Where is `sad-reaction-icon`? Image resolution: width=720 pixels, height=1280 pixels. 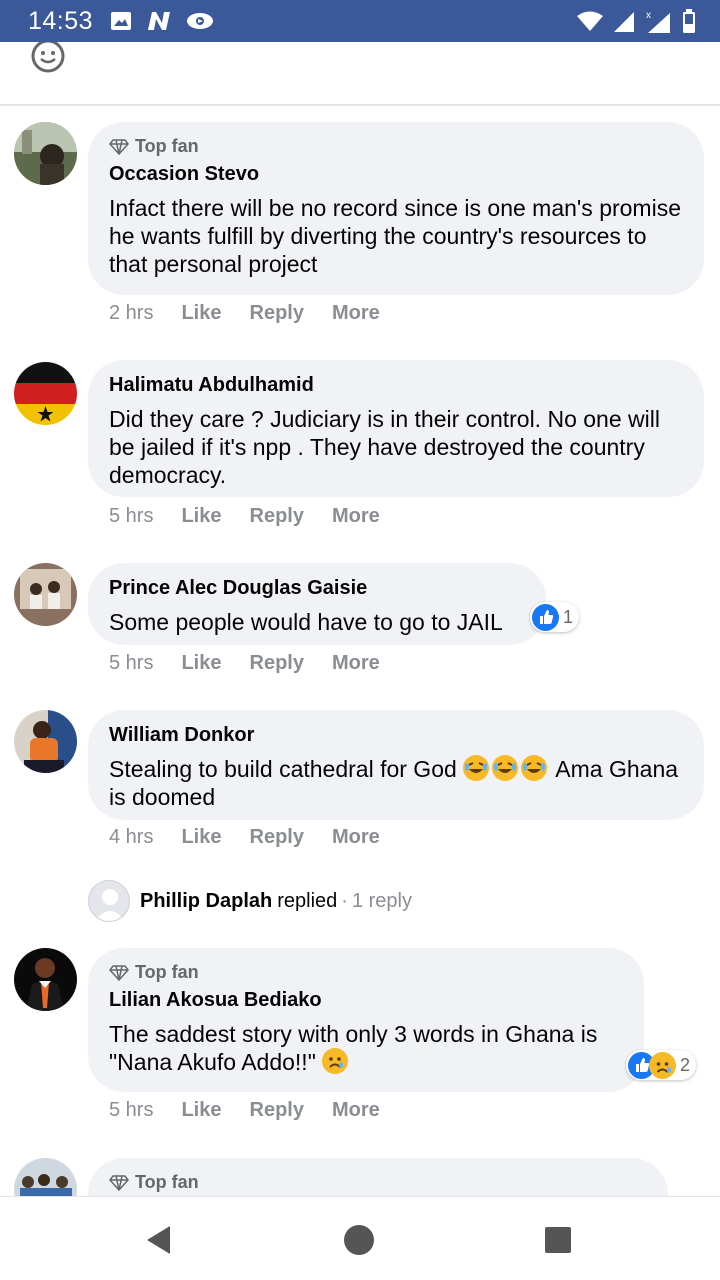
sad-reaction-icon is located at coordinates (662, 1065).